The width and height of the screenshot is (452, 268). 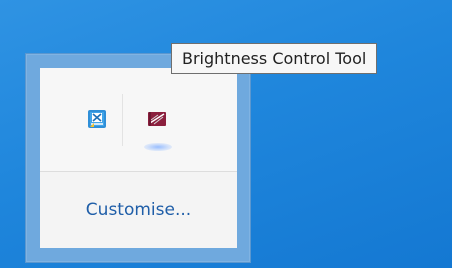 I want to click on excel-sync-icon, so click(x=97, y=119).